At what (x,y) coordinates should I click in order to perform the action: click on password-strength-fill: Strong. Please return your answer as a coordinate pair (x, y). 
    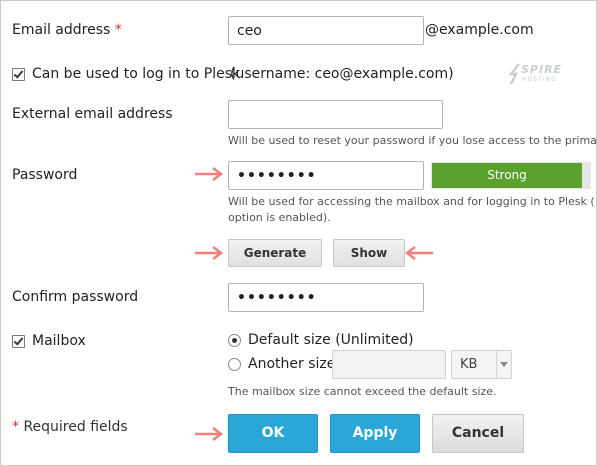
    Looking at the image, I should click on (507, 175).